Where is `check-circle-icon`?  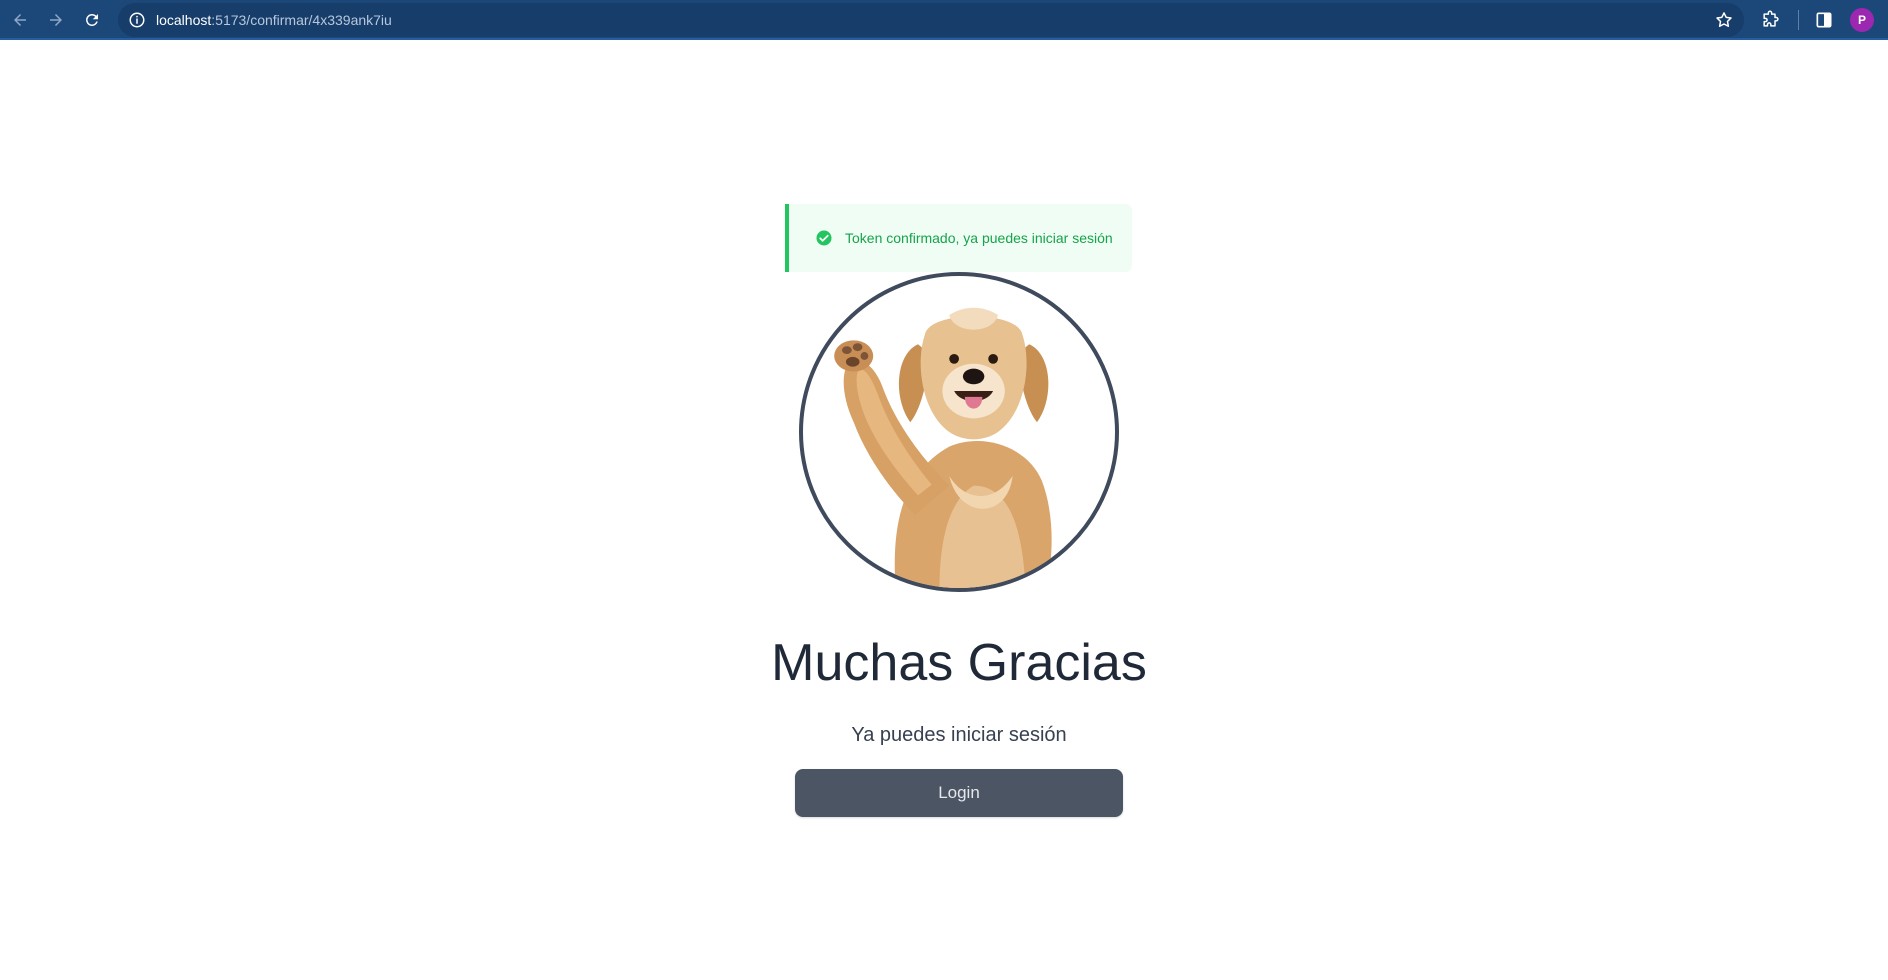
check-circle-icon is located at coordinates (824, 238).